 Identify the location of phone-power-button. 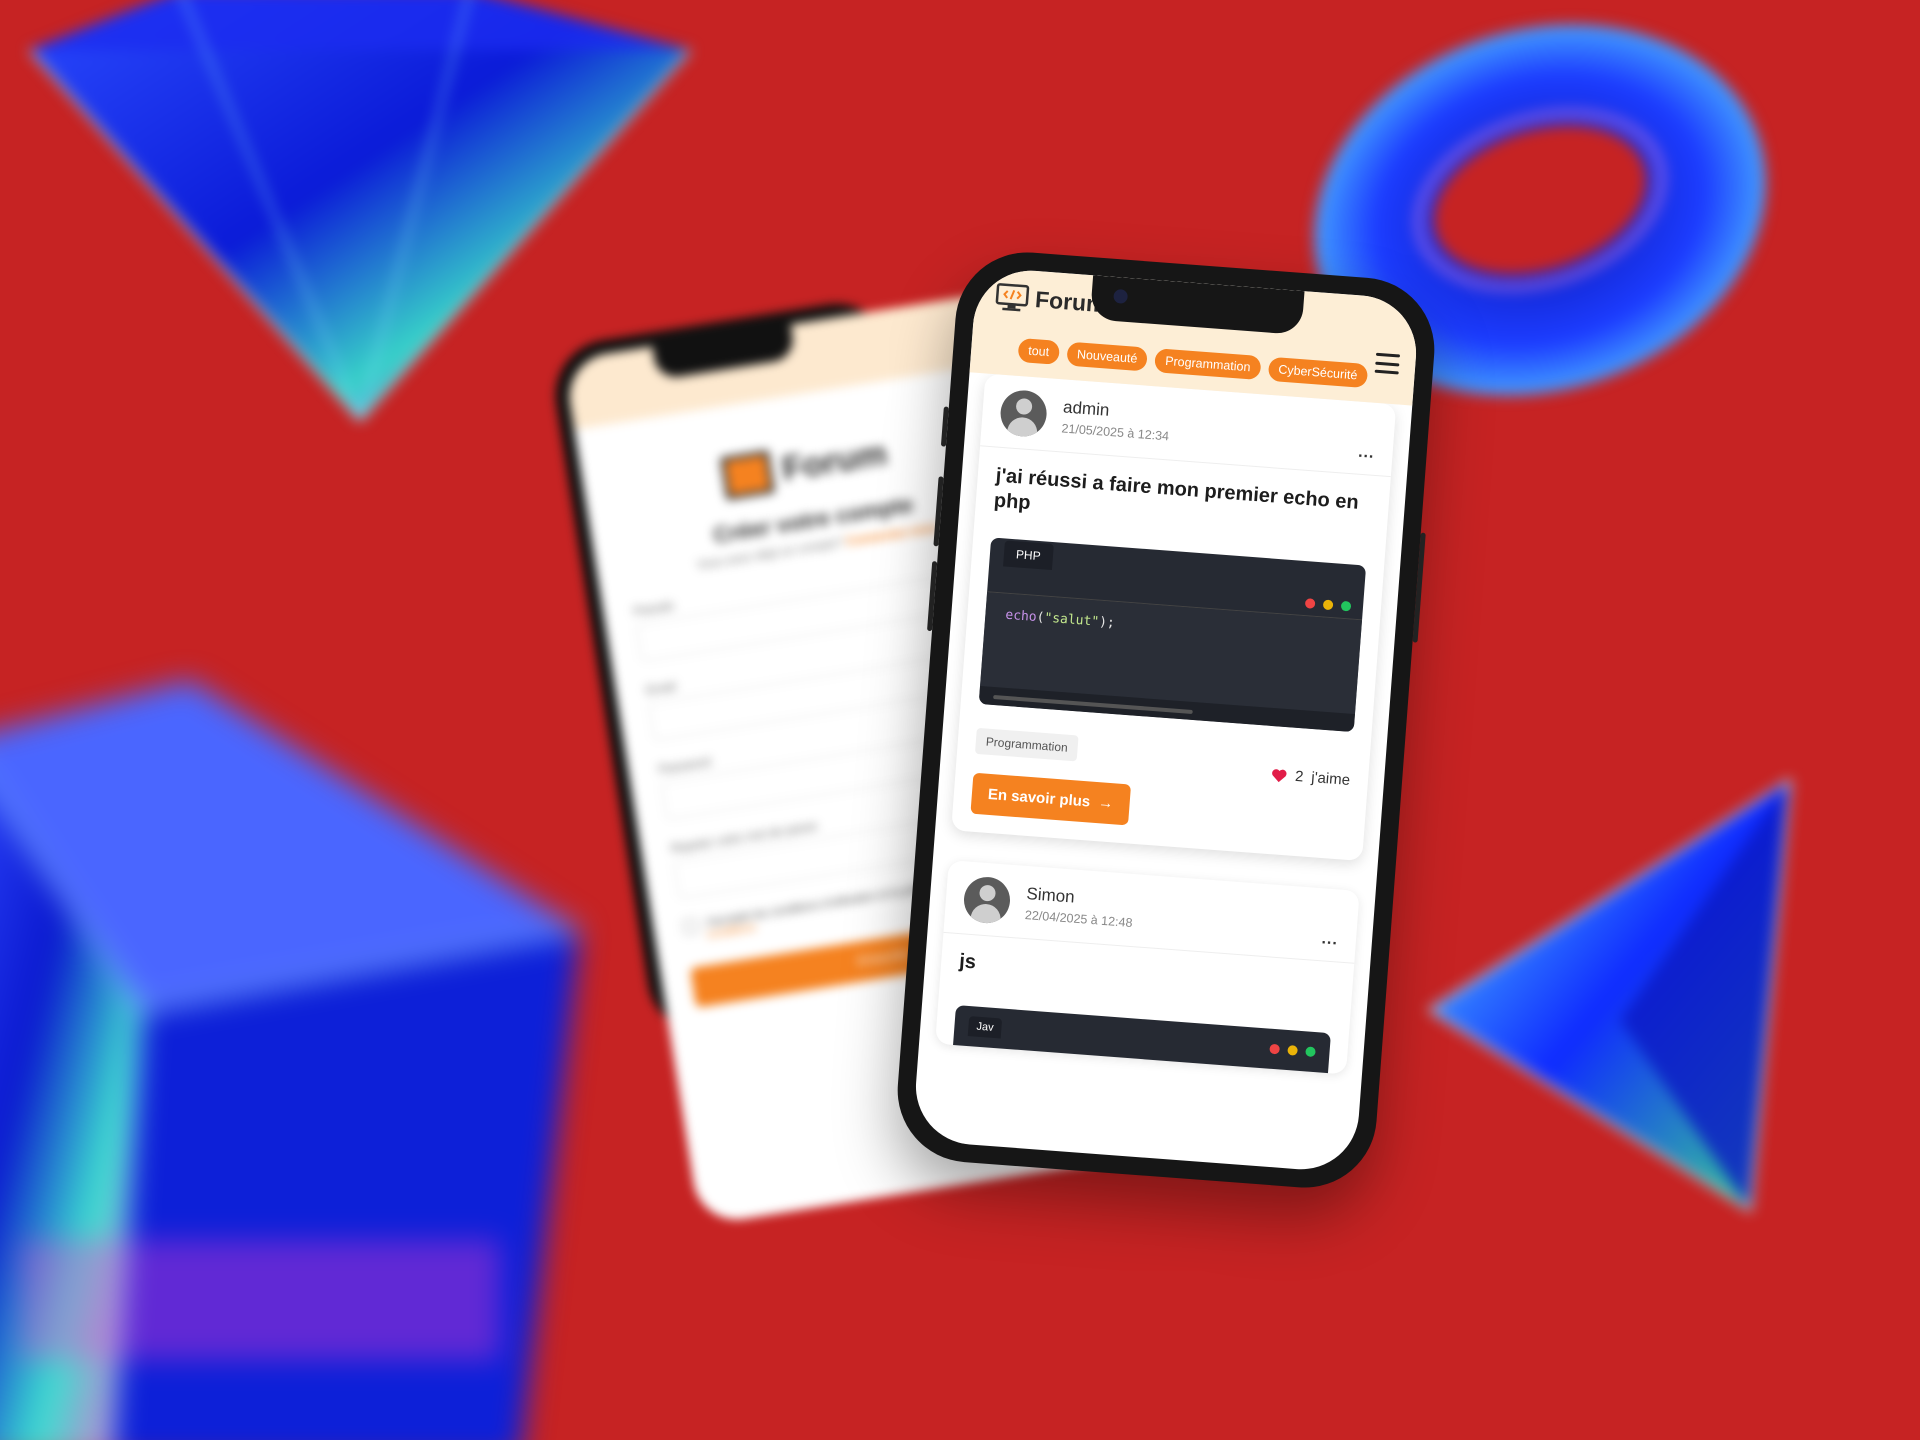
(1419, 587).